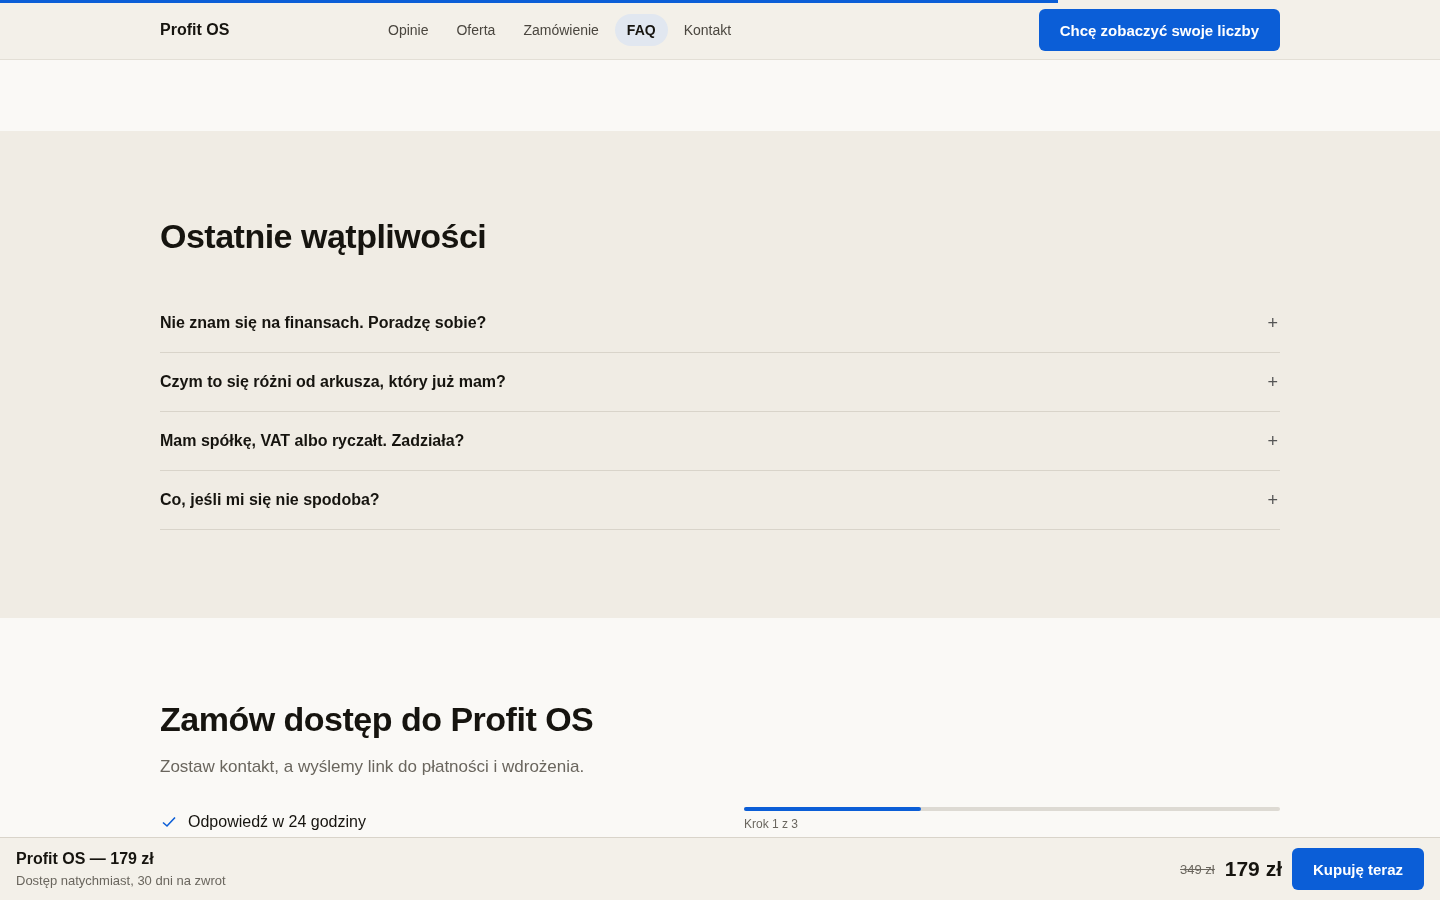  What do you see at coordinates (476, 30) in the screenshot?
I see `nav-link: Oferta` at bounding box center [476, 30].